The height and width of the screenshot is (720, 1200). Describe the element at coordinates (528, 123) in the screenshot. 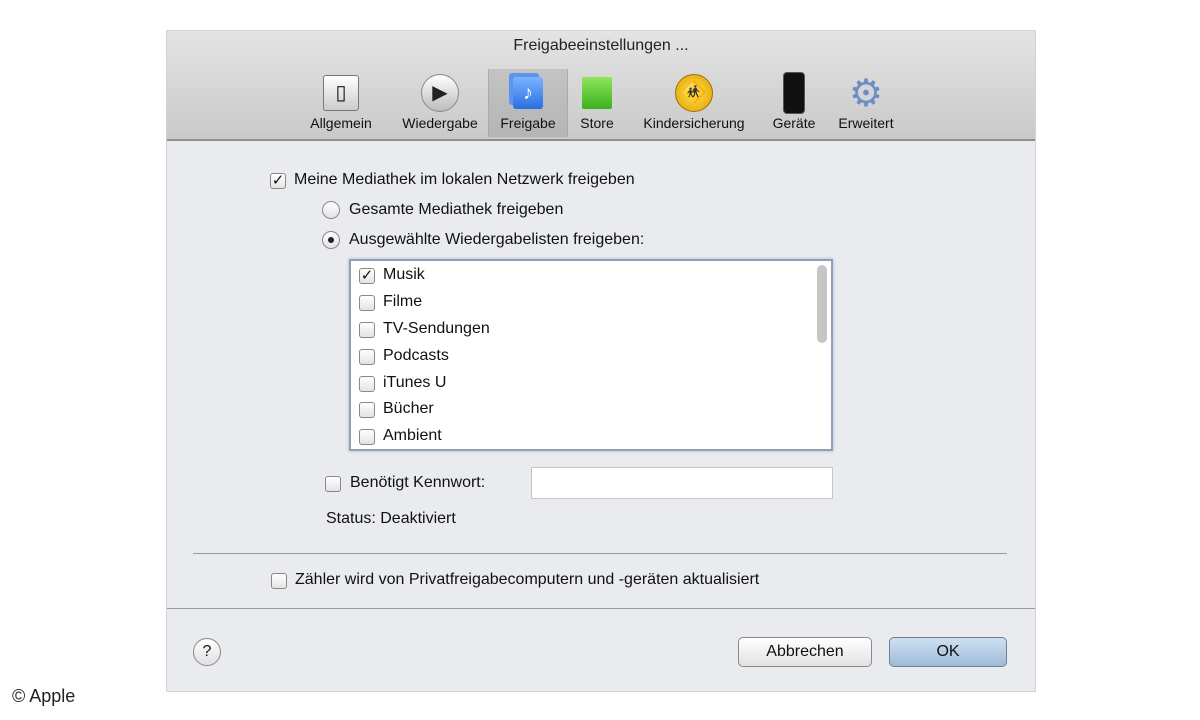

I see `tab-label: Freigabe` at that location.